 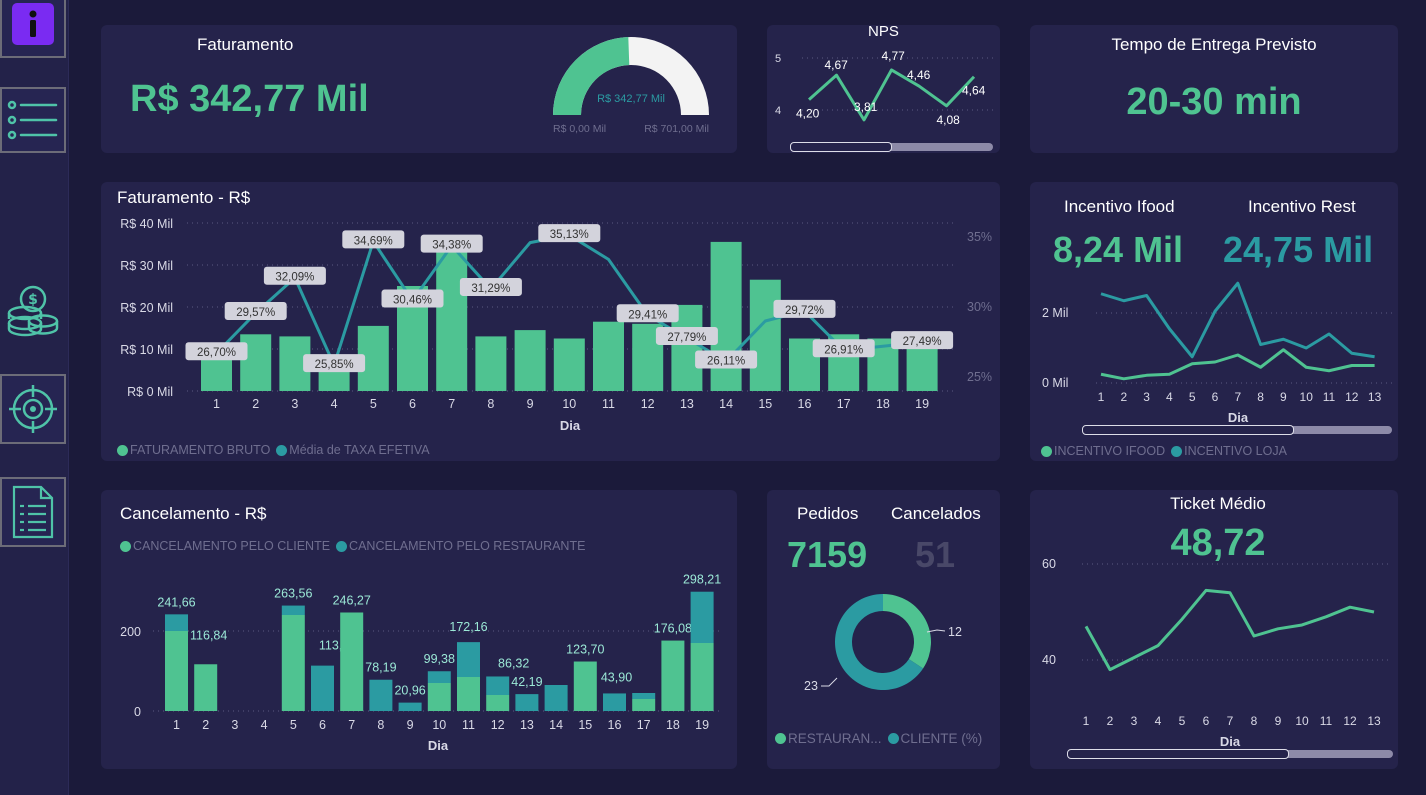 I want to click on can-total-label: 99,38, so click(x=439, y=659).